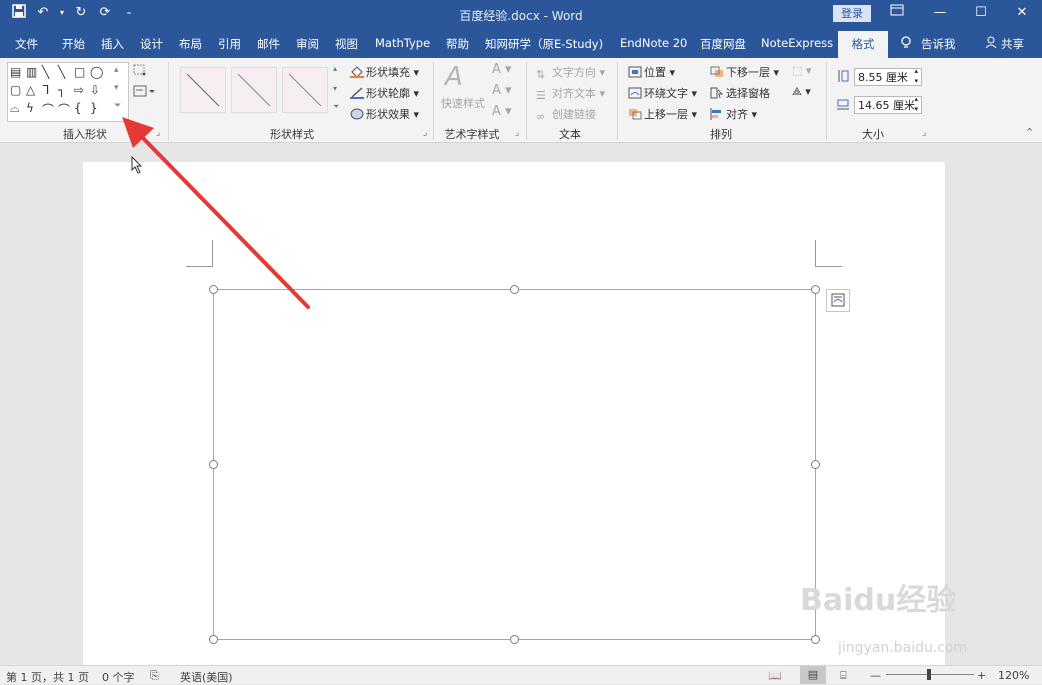 The width and height of the screenshot is (1042, 685). What do you see at coordinates (521, 674) in the screenshot?
I see `status-bar: 第 1 页，共 1 页 0 个字 ⎘ 英语(美国) 📖 ▤ ⌸ — + 120%` at bounding box center [521, 674].